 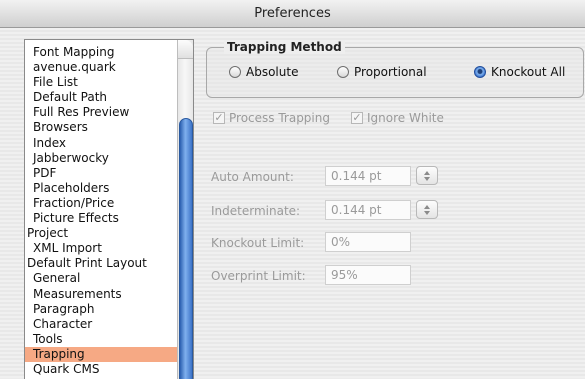 I want to click on category-item: Fraction/Price, so click(x=101, y=203).